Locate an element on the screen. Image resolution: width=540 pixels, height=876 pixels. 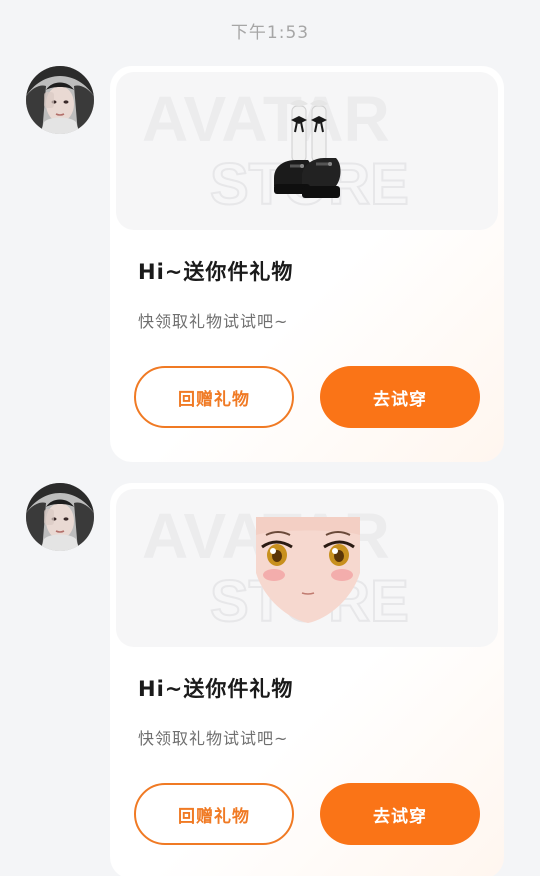
face-gift-icon is located at coordinates (308, 570).